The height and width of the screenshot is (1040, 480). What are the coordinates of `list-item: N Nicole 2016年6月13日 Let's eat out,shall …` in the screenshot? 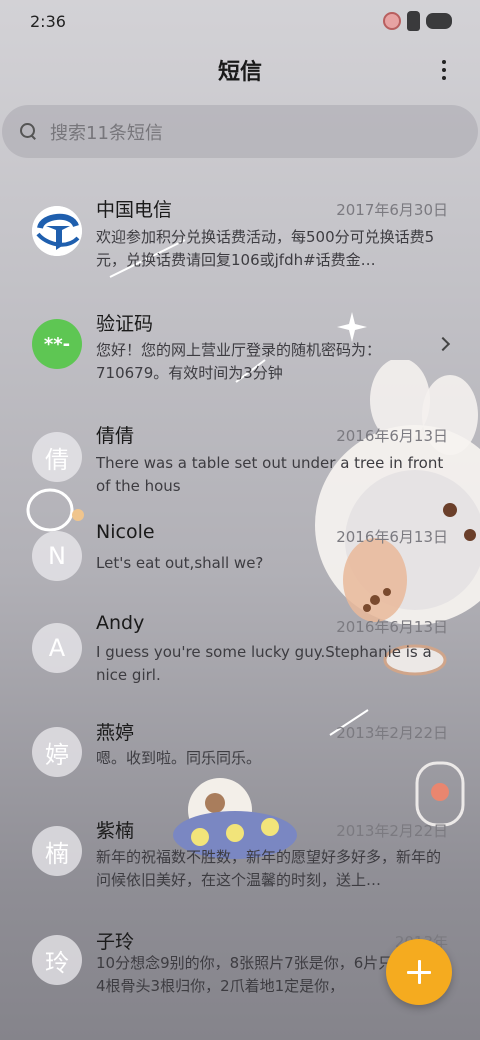 It's located at (240, 568).